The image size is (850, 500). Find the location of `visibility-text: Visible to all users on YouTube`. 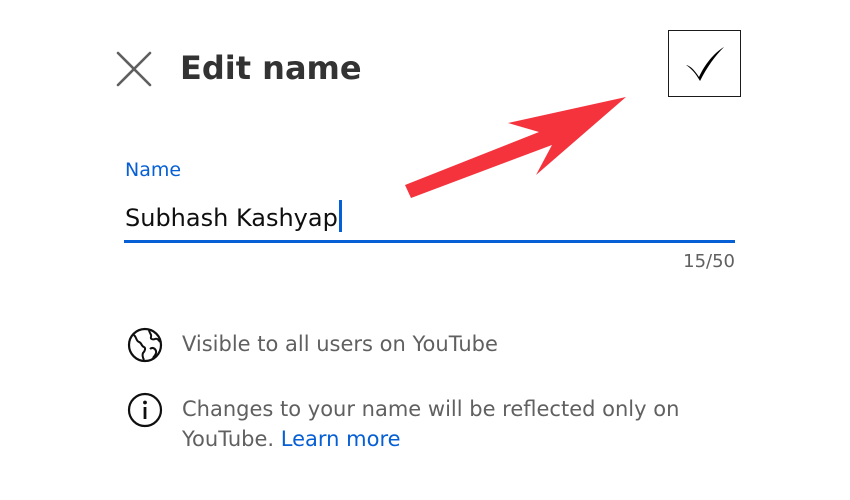

visibility-text: Visible to all users on YouTube is located at coordinates (340, 344).